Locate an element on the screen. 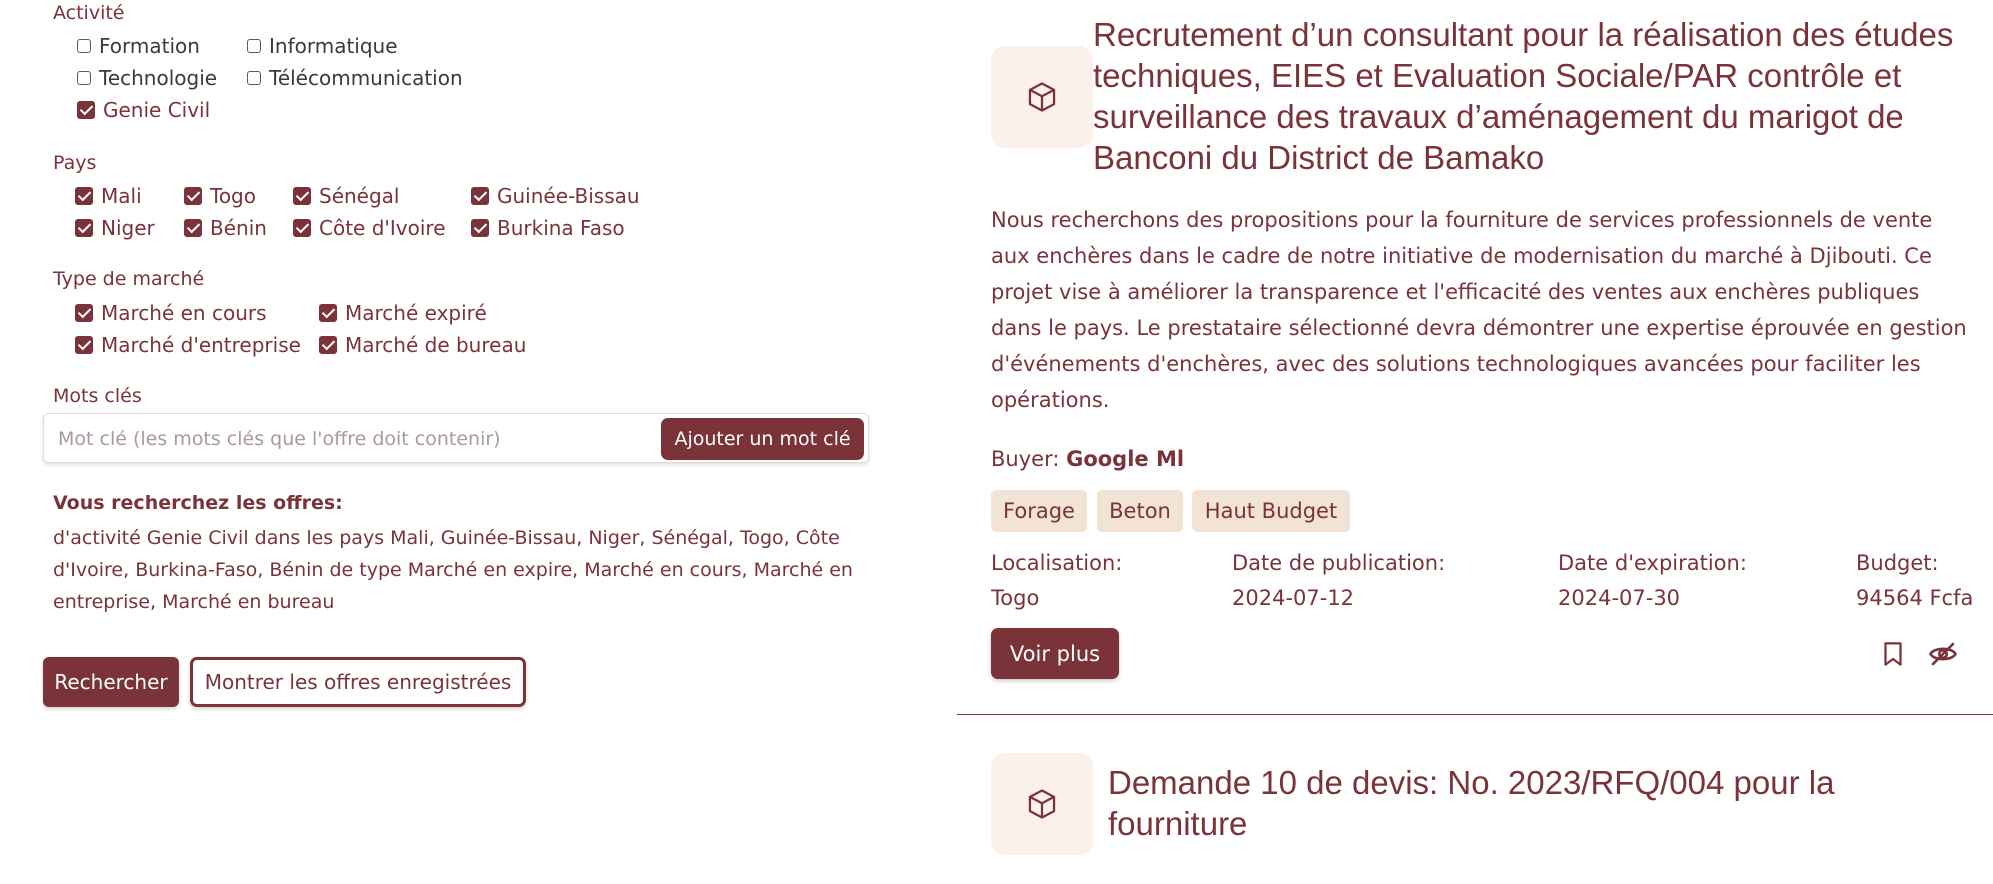  checkbox-marche-entreprise: Marché d'entreprise is located at coordinates (188, 345).